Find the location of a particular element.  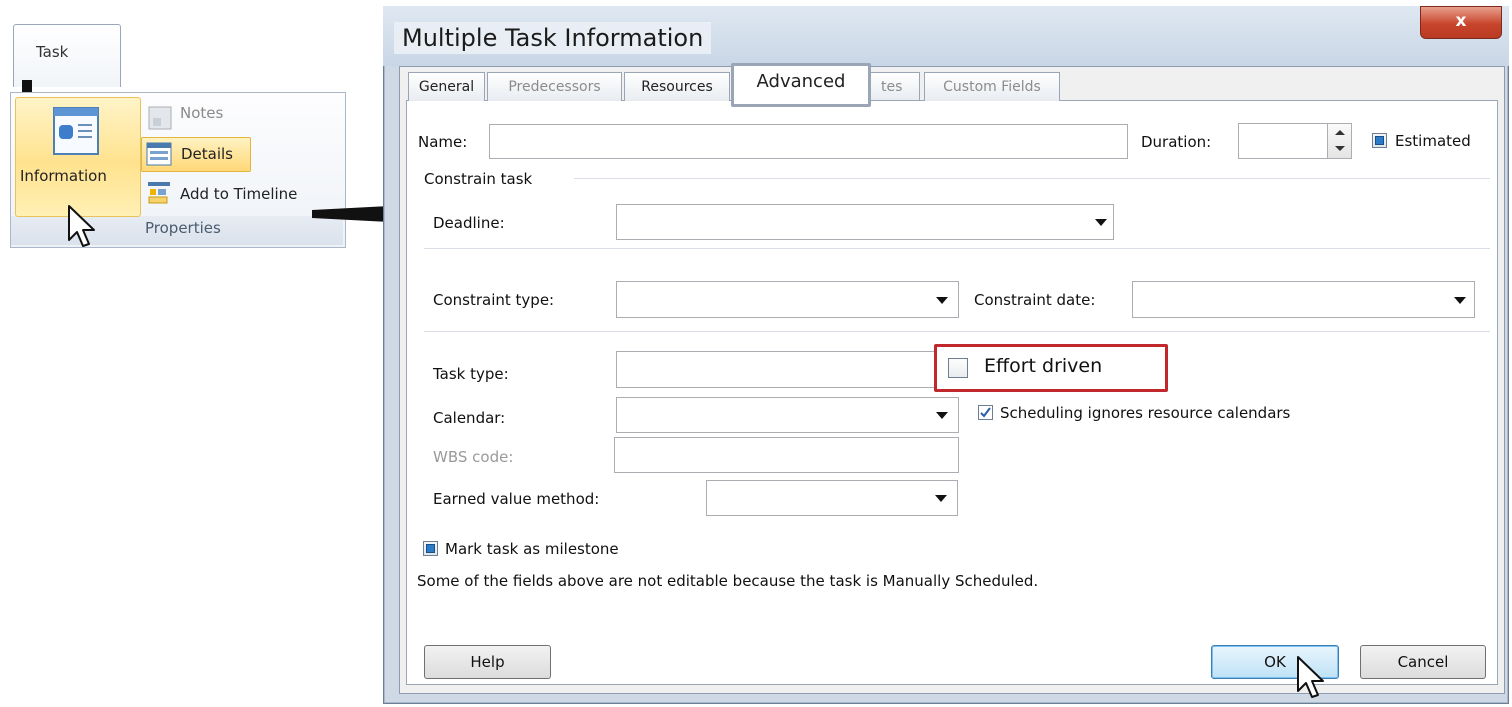

scheduling-ignores-label: Scheduling ignores resource calendars is located at coordinates (1145, 413).